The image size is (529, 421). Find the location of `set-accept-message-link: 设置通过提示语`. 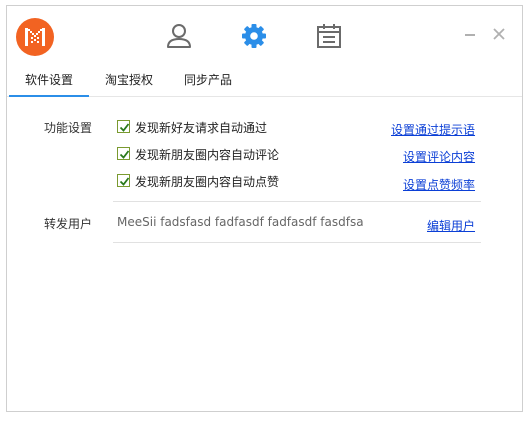

set-accept-message-link: 设置通过提示语 is located at coordinates (433, 129).